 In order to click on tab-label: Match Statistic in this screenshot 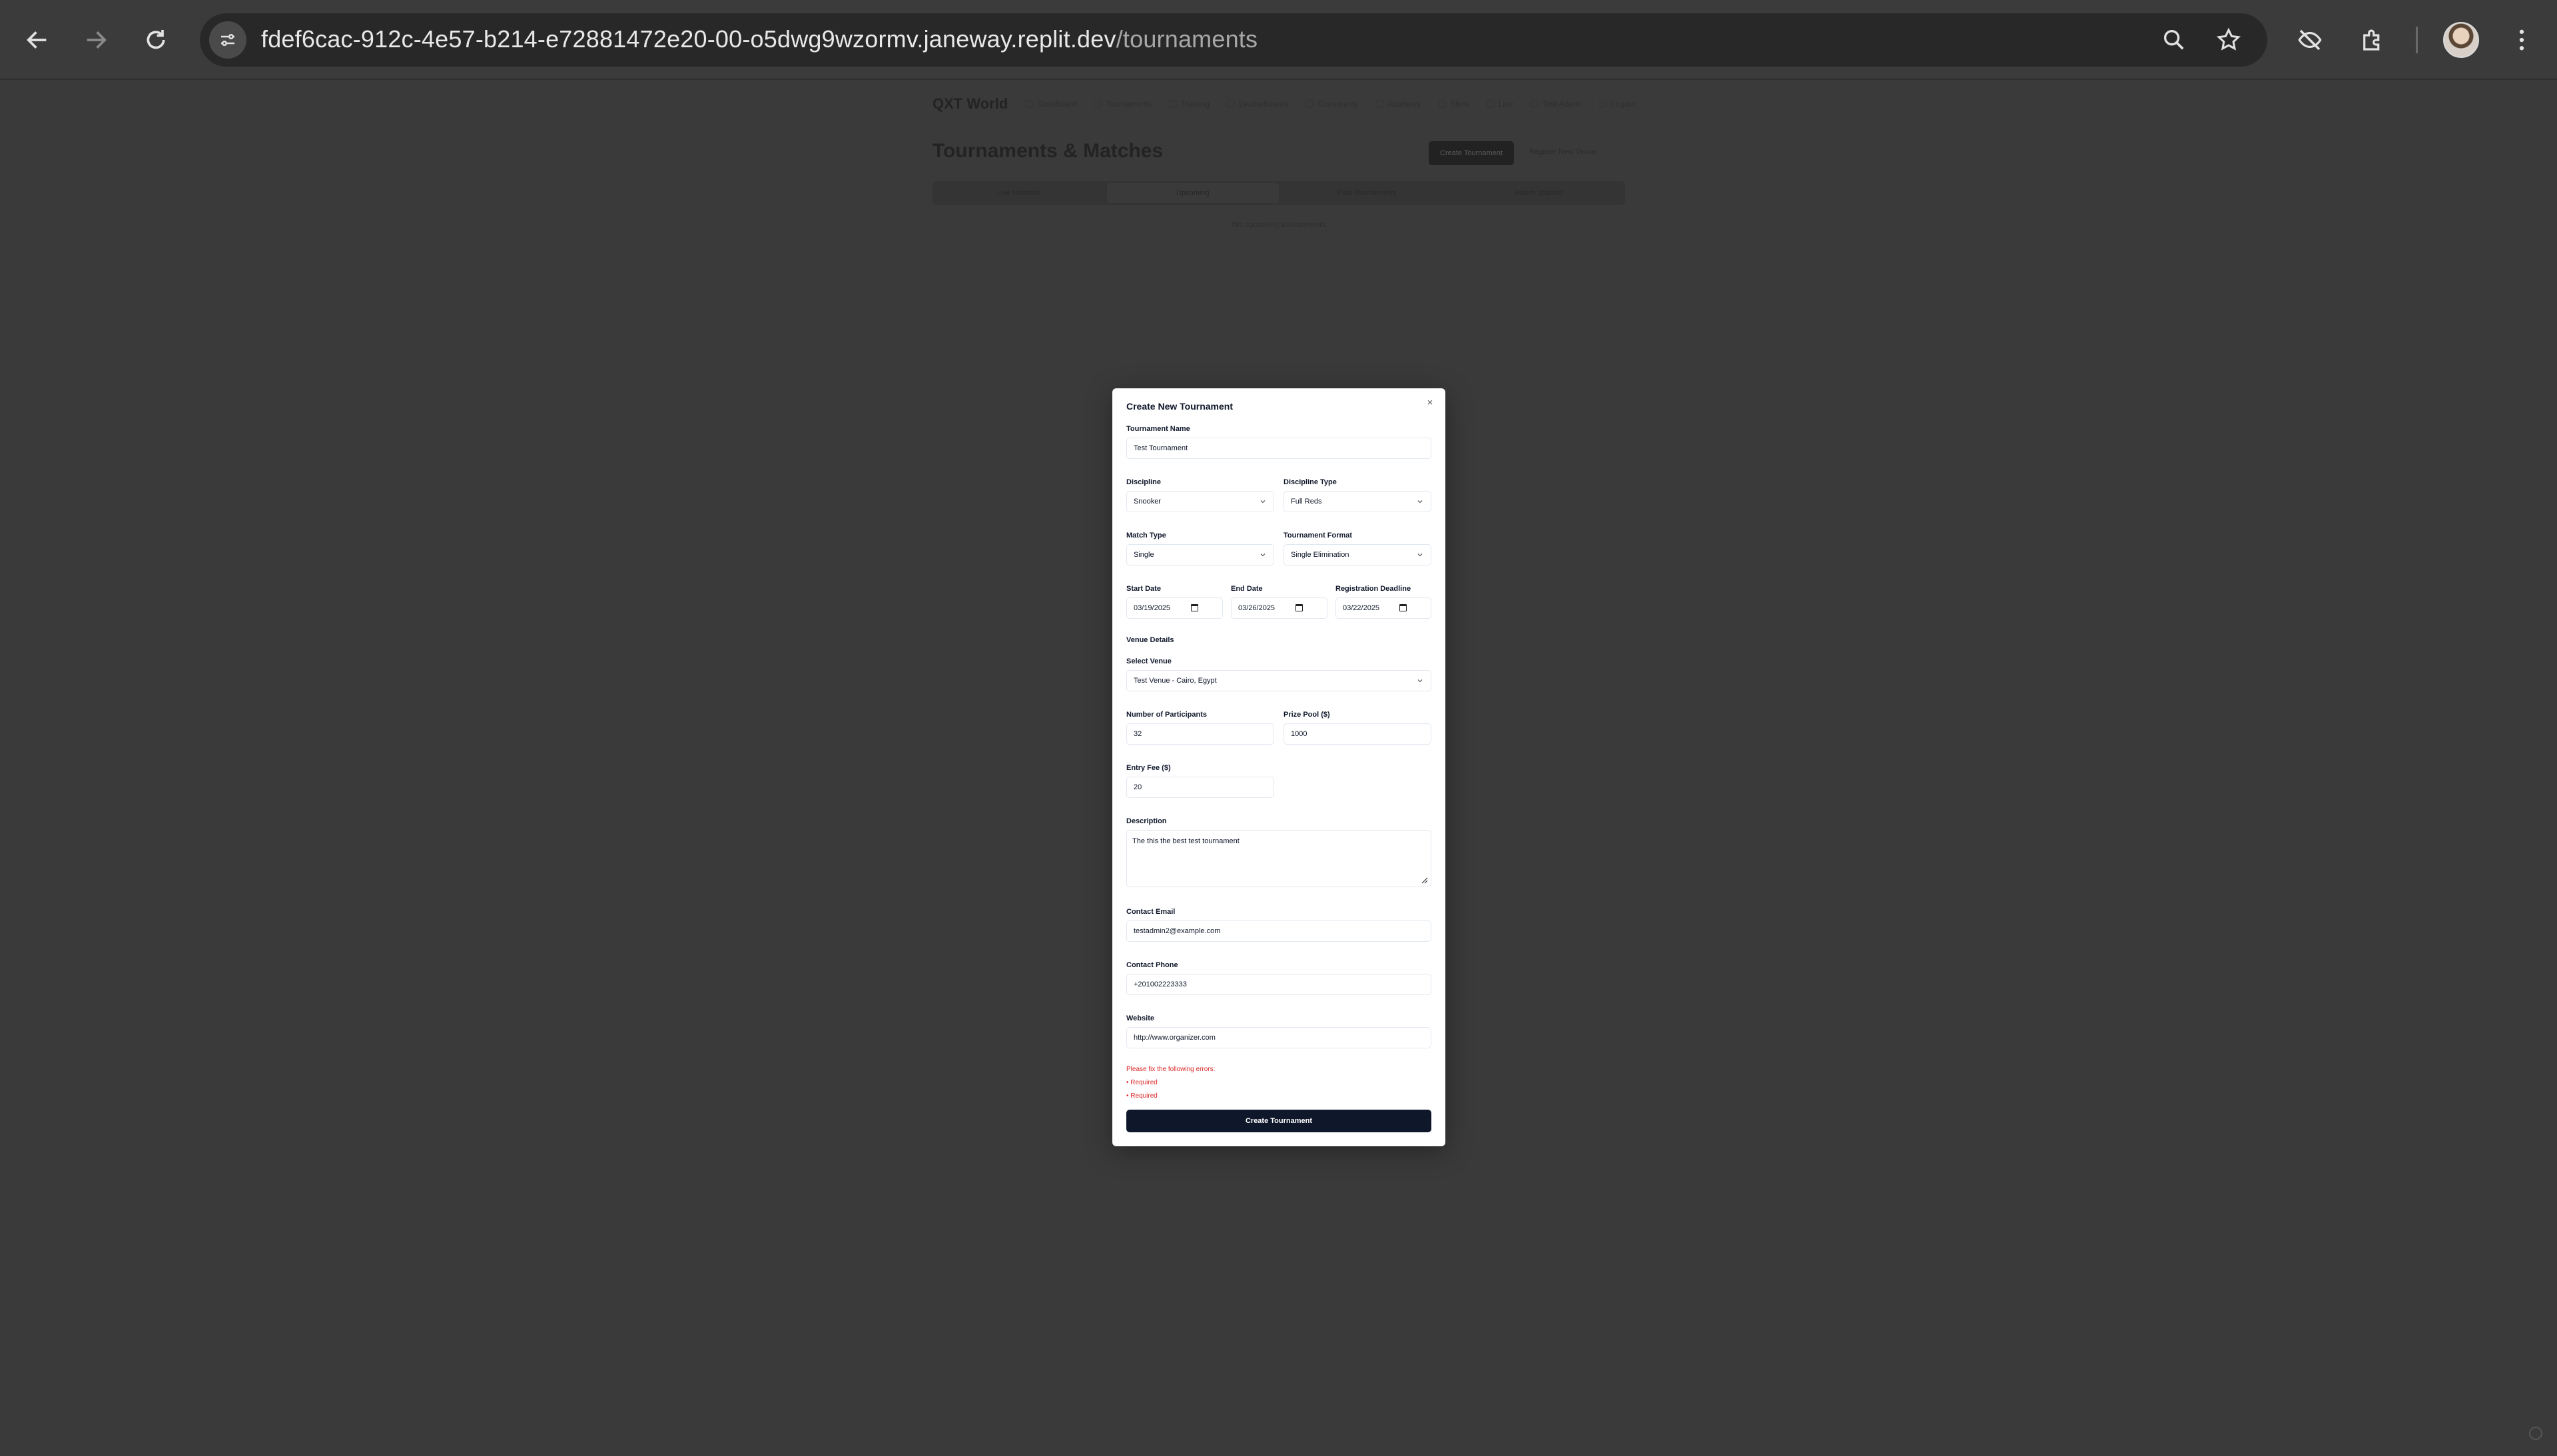, I will do `click(1539, 193)`.